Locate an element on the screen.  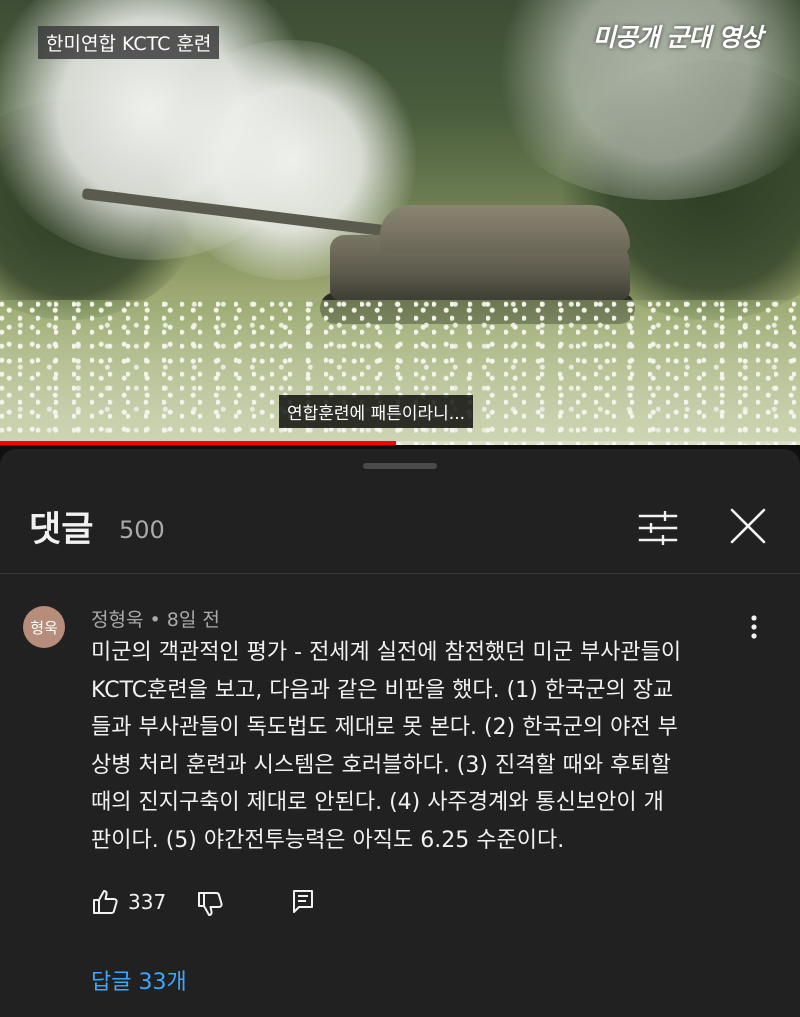
video-progress-fill is located at coordinates (198, 443).